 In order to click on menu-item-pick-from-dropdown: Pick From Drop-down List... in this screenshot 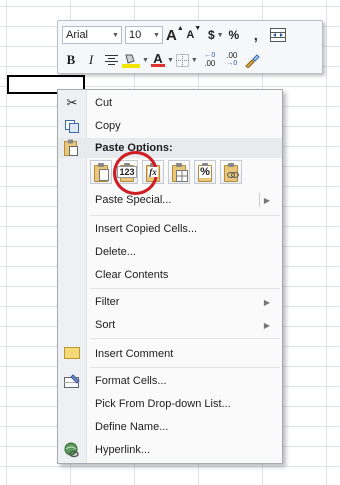, I will do `click(170, 404)`.